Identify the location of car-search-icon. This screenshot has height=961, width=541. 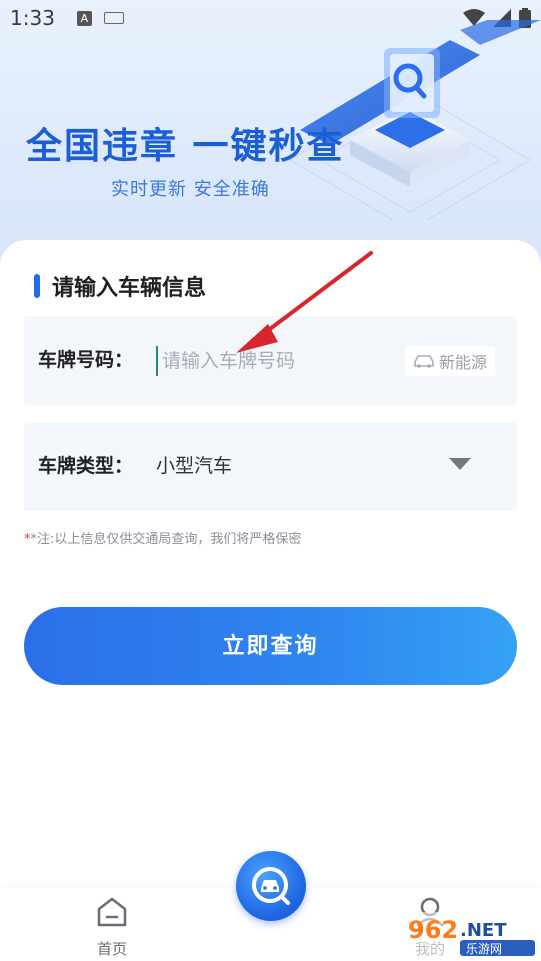
(271, 886).